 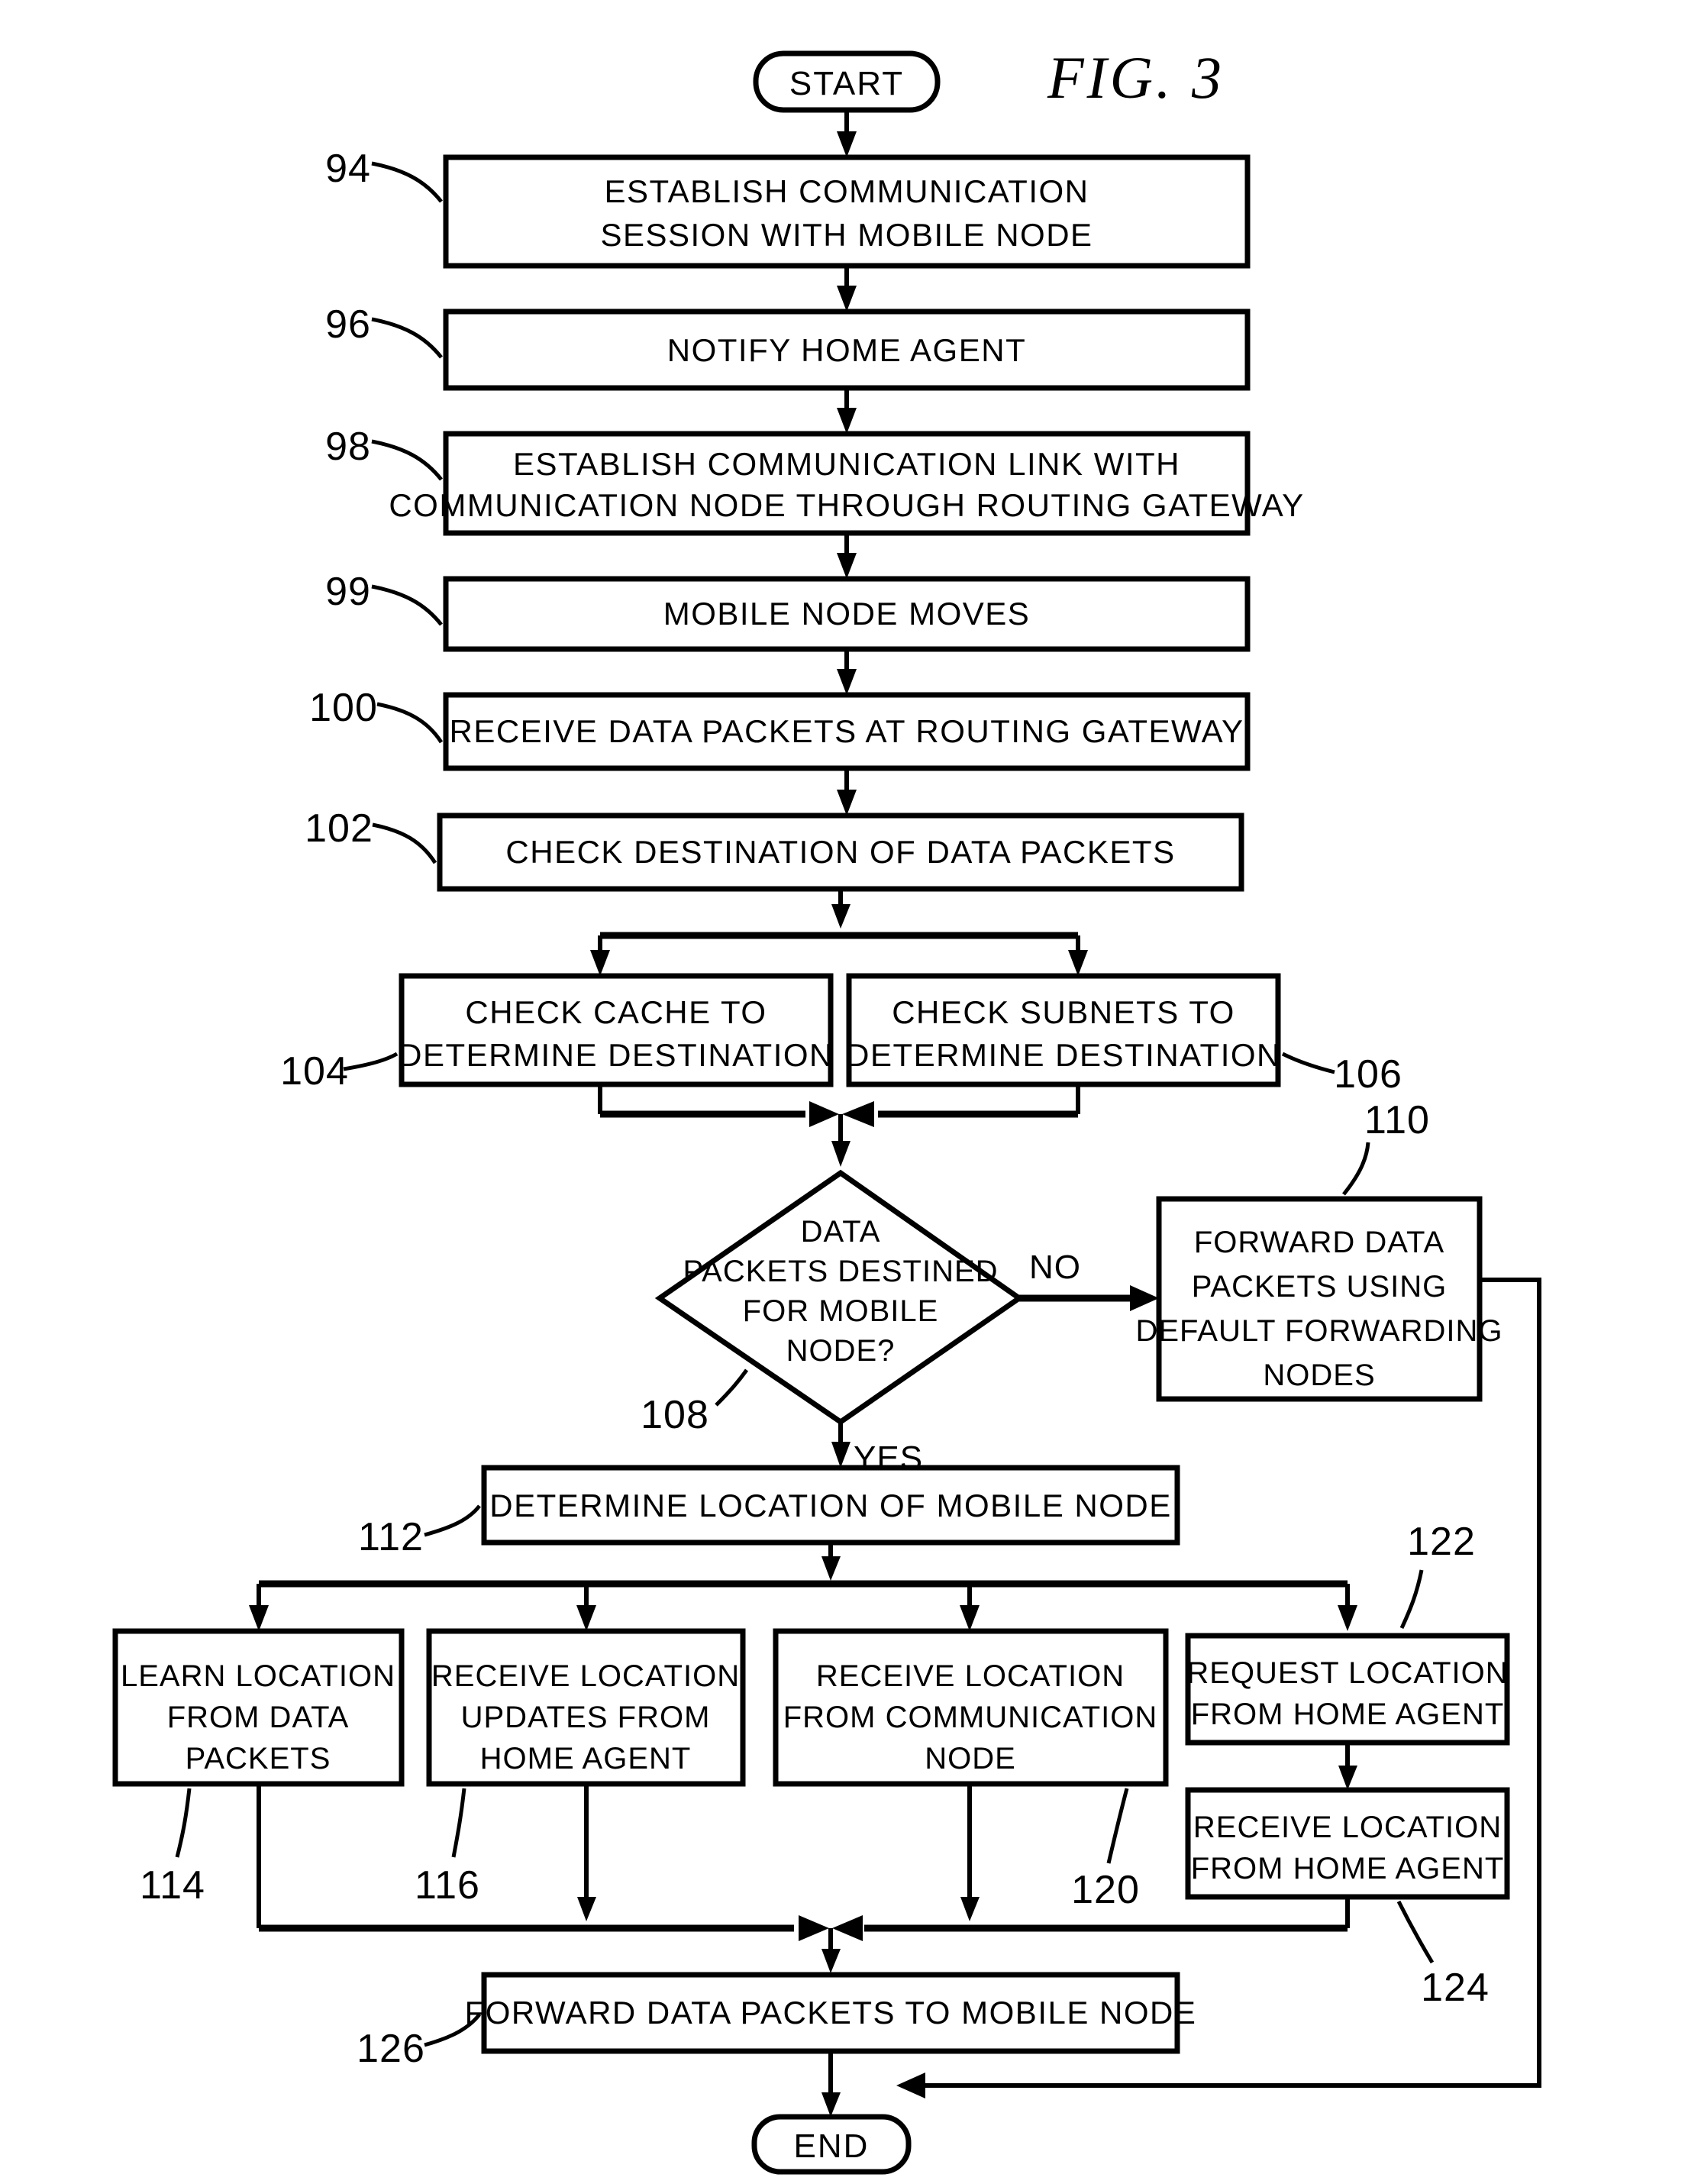 I want to click on reference-numeral-106: 106, so click(x=1368, y=1074).